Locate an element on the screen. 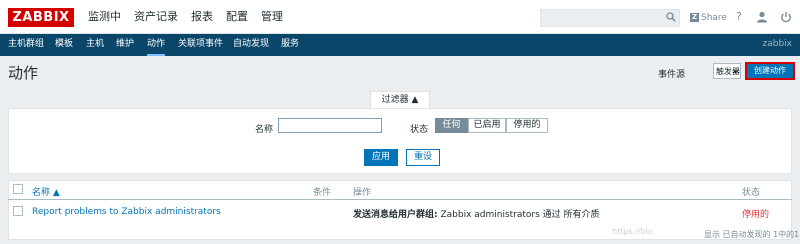 This screenshot has height=244, width=800. submenu-actions: 动作 is located at coordinates (156, 45).